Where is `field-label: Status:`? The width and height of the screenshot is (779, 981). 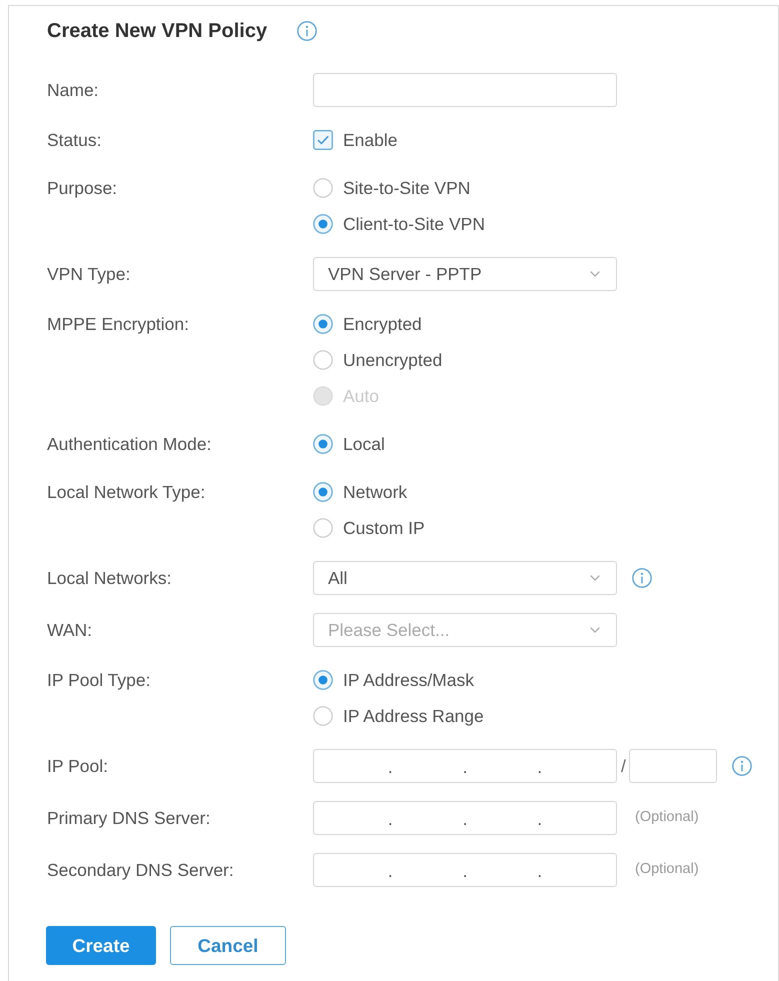
field-label: Status: is located at coordinates (74, 140).